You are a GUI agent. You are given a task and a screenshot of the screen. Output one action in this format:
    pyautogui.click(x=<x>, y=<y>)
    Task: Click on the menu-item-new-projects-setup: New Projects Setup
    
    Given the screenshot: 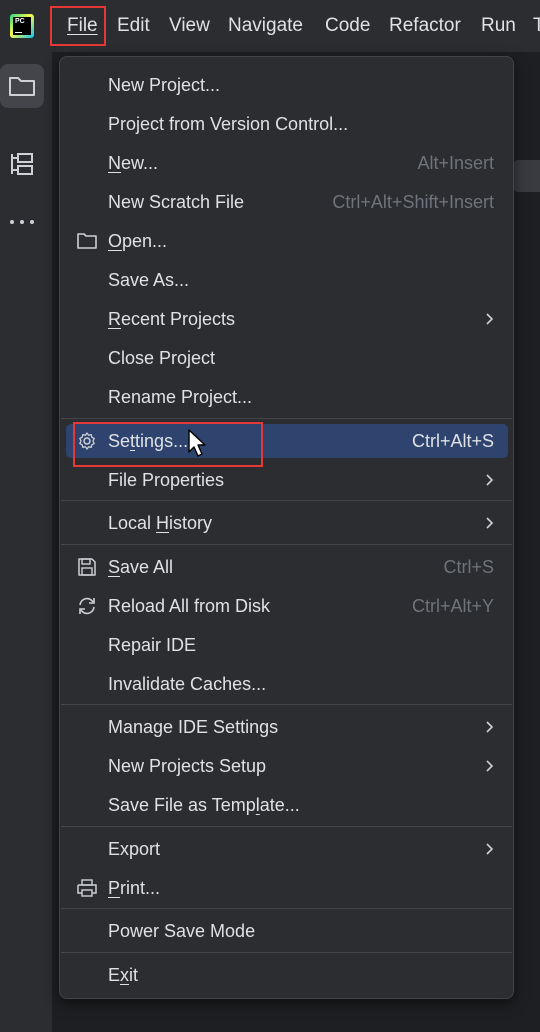 What is the action you would take?
    pyautogui.click(x=287, y=766)
    